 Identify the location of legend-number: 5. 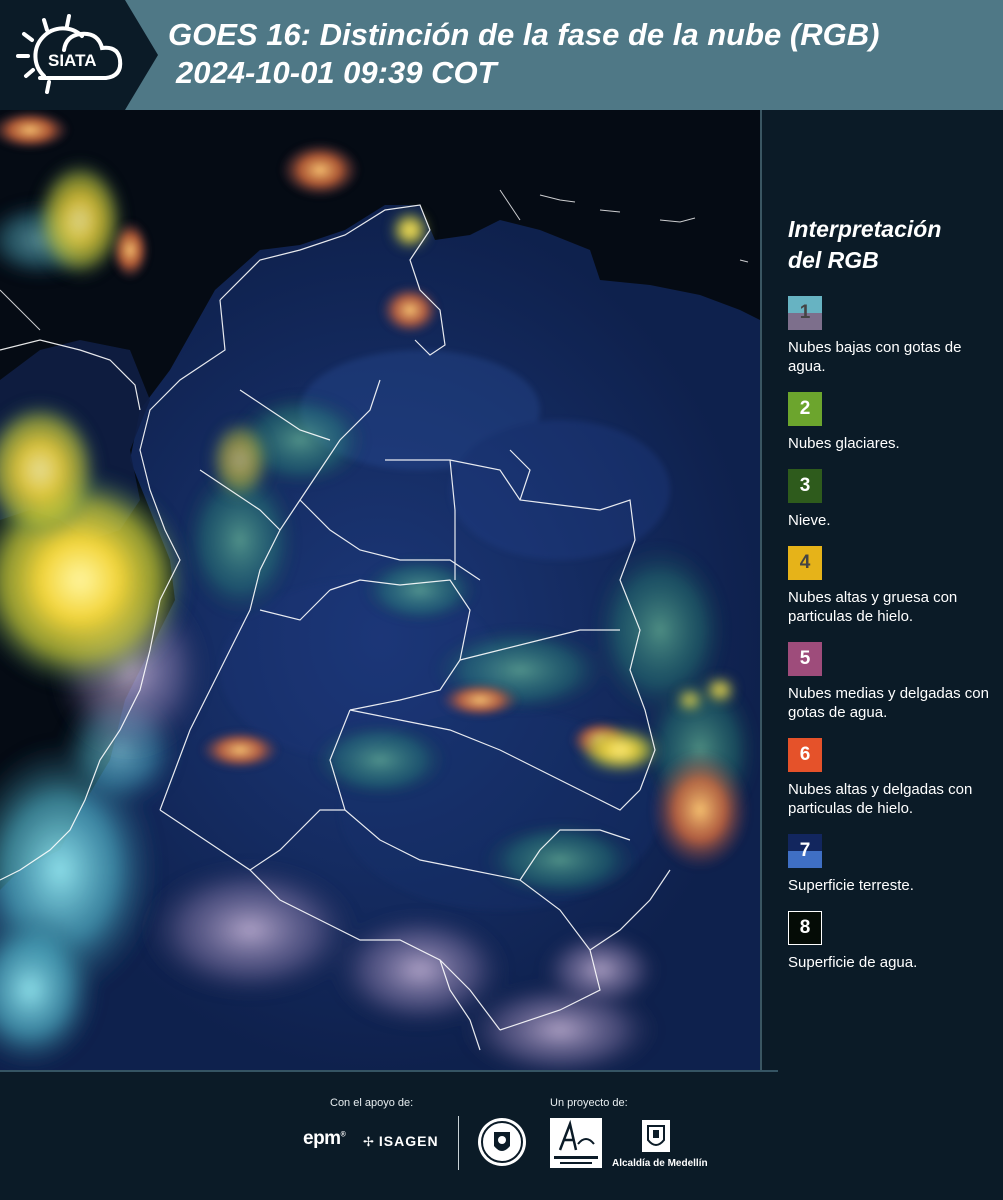
(805, 658).